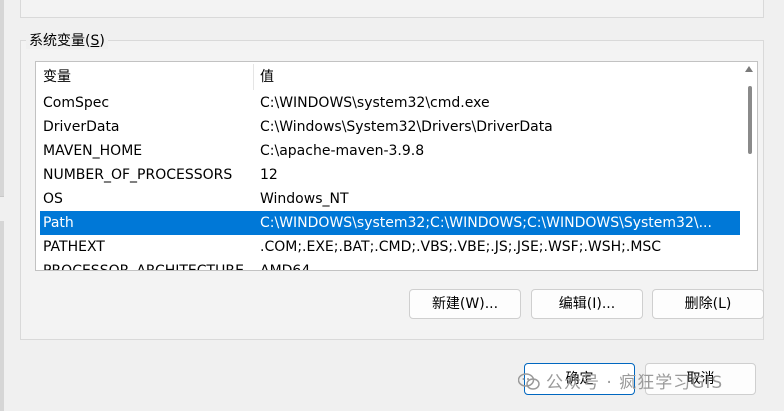 The width and height of the screenshot is (784, 411). I want to click on wechat-icon, so click(529, 381).